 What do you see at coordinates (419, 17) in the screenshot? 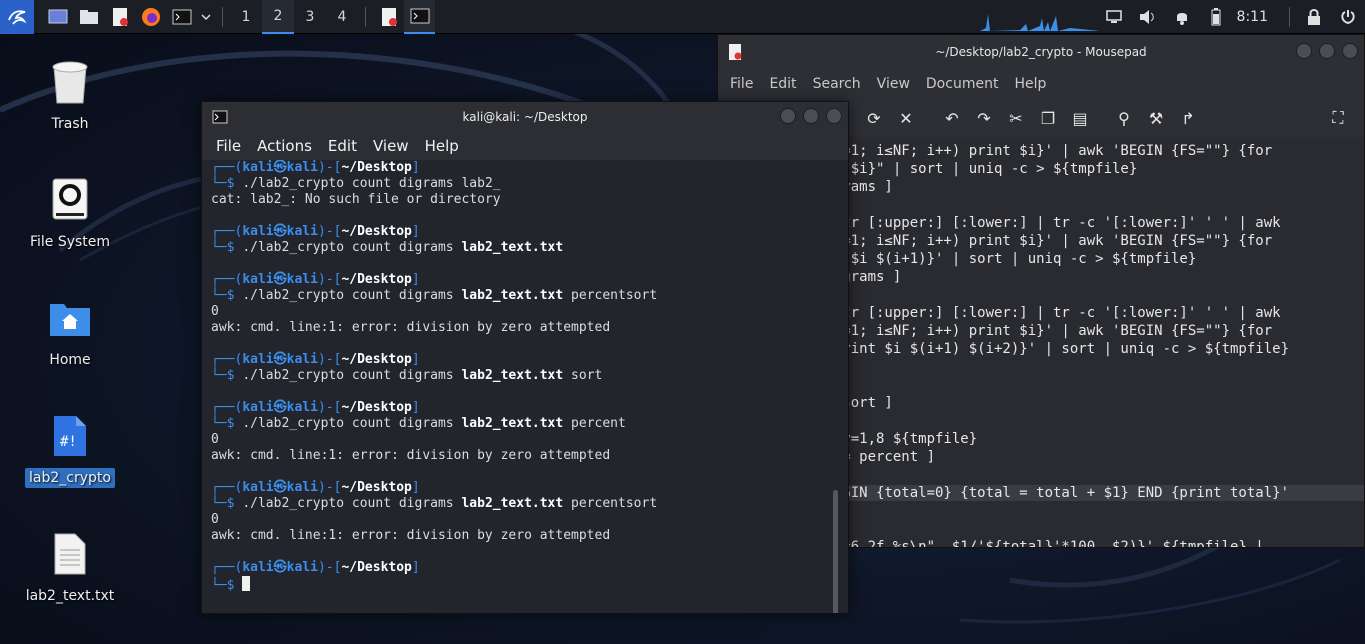
I see `task-terminal` at bounding box center [419, 17].